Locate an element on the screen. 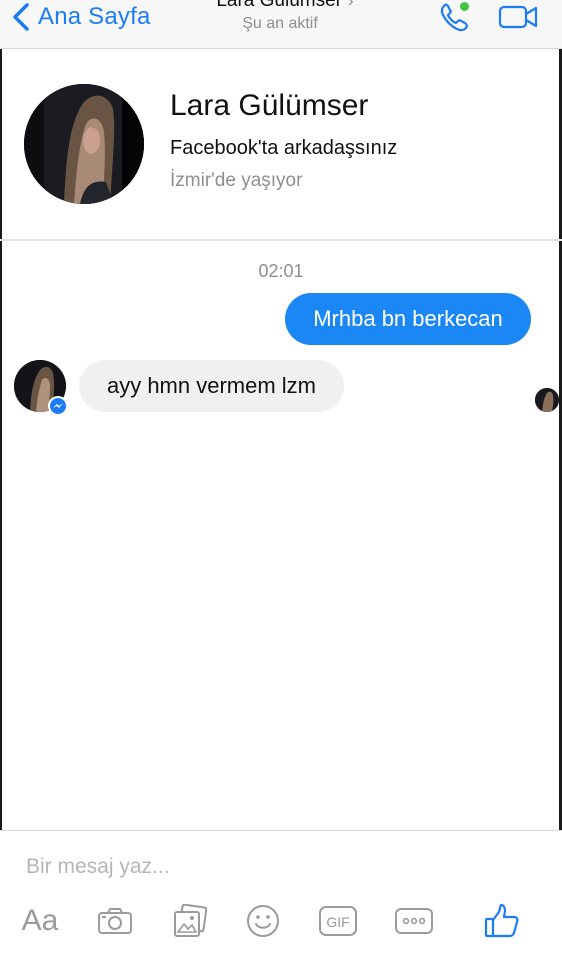 This screenshot has height=961, width=562. message-timestamp: 02:01 is located at coordinates (281, 271).